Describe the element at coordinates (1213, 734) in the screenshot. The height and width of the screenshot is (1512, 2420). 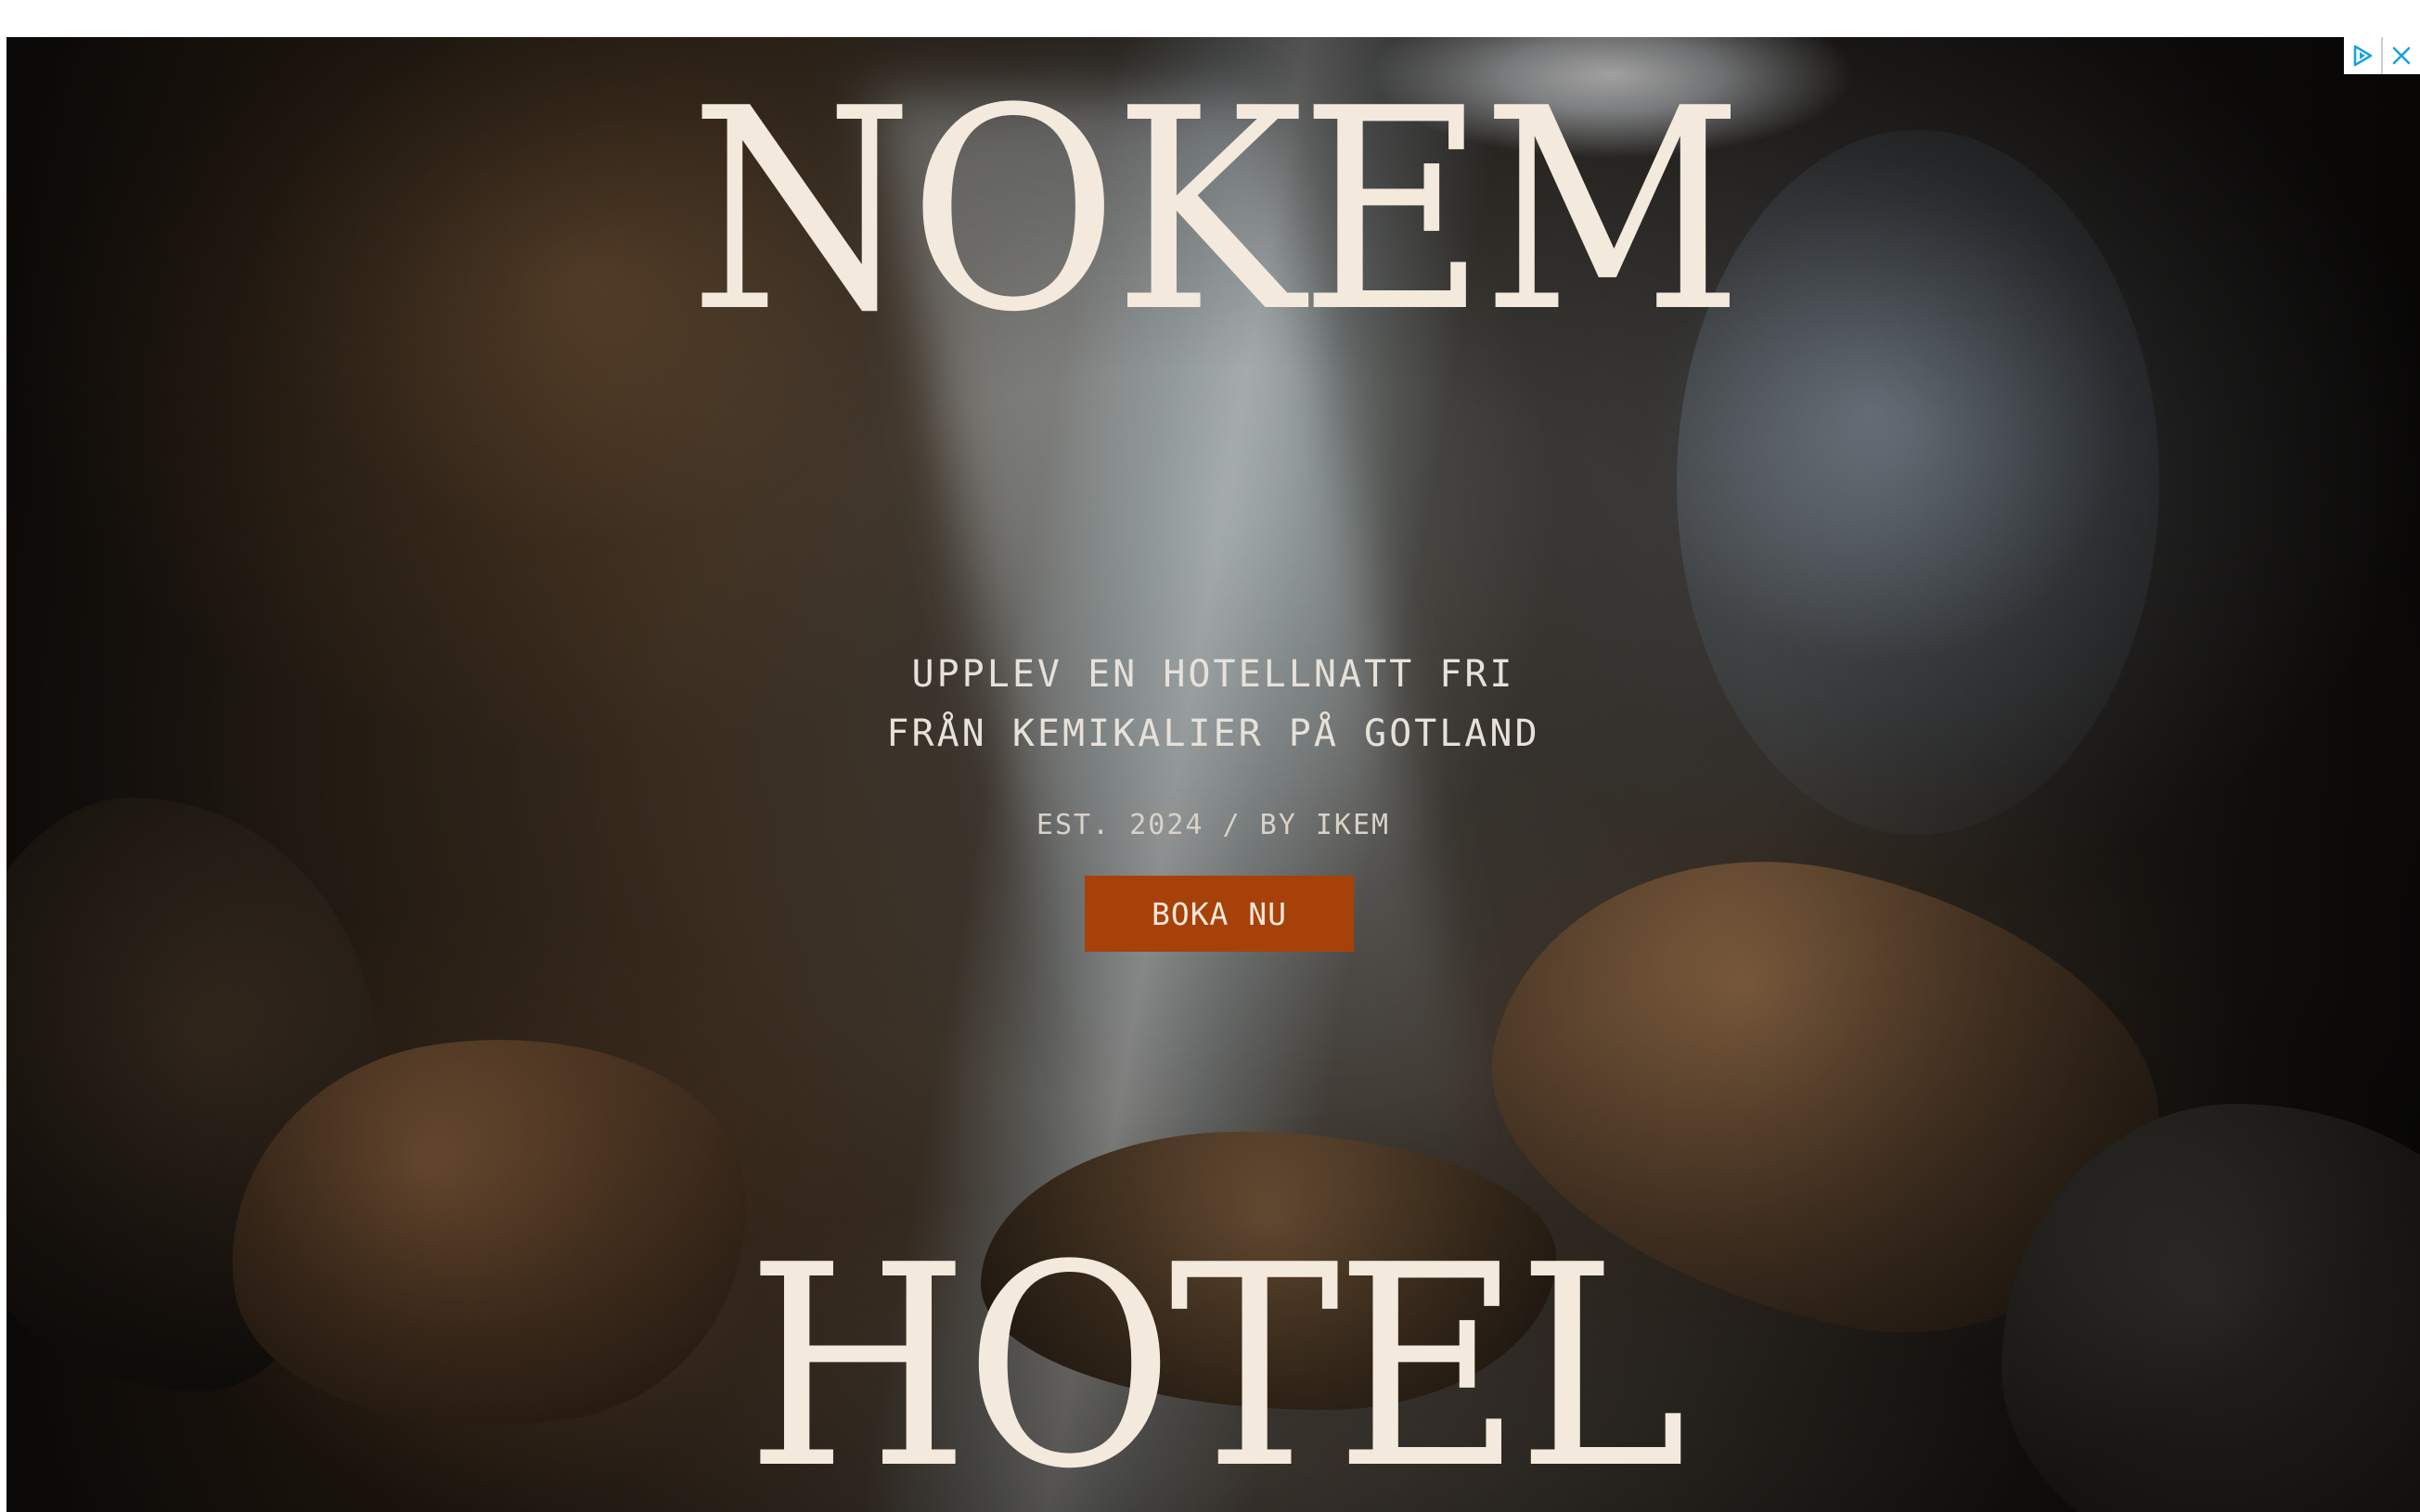
I see `tagline-line-2: FRÅN KEMIKALIER PÅ GOTLAND` at that location.